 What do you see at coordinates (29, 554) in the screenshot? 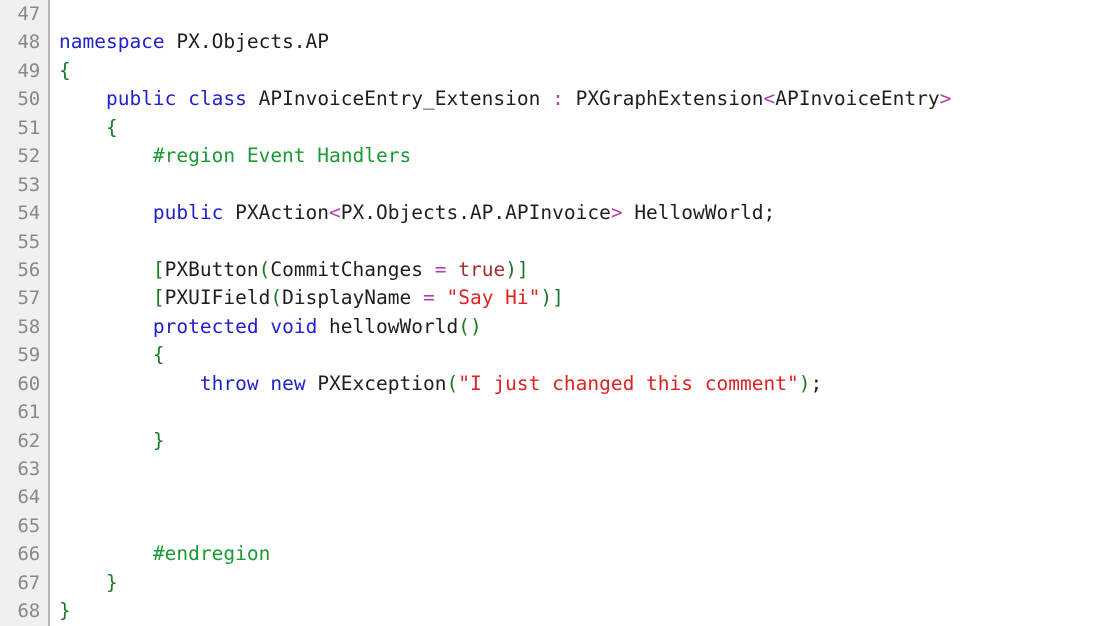
I see `line-number: 66` at bounding box center [29, 554].